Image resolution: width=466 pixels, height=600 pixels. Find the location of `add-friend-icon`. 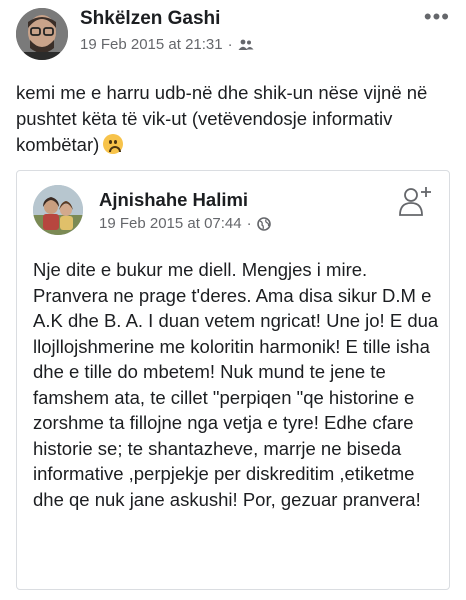

add-friend-icon is located at coordinates (415, 201).